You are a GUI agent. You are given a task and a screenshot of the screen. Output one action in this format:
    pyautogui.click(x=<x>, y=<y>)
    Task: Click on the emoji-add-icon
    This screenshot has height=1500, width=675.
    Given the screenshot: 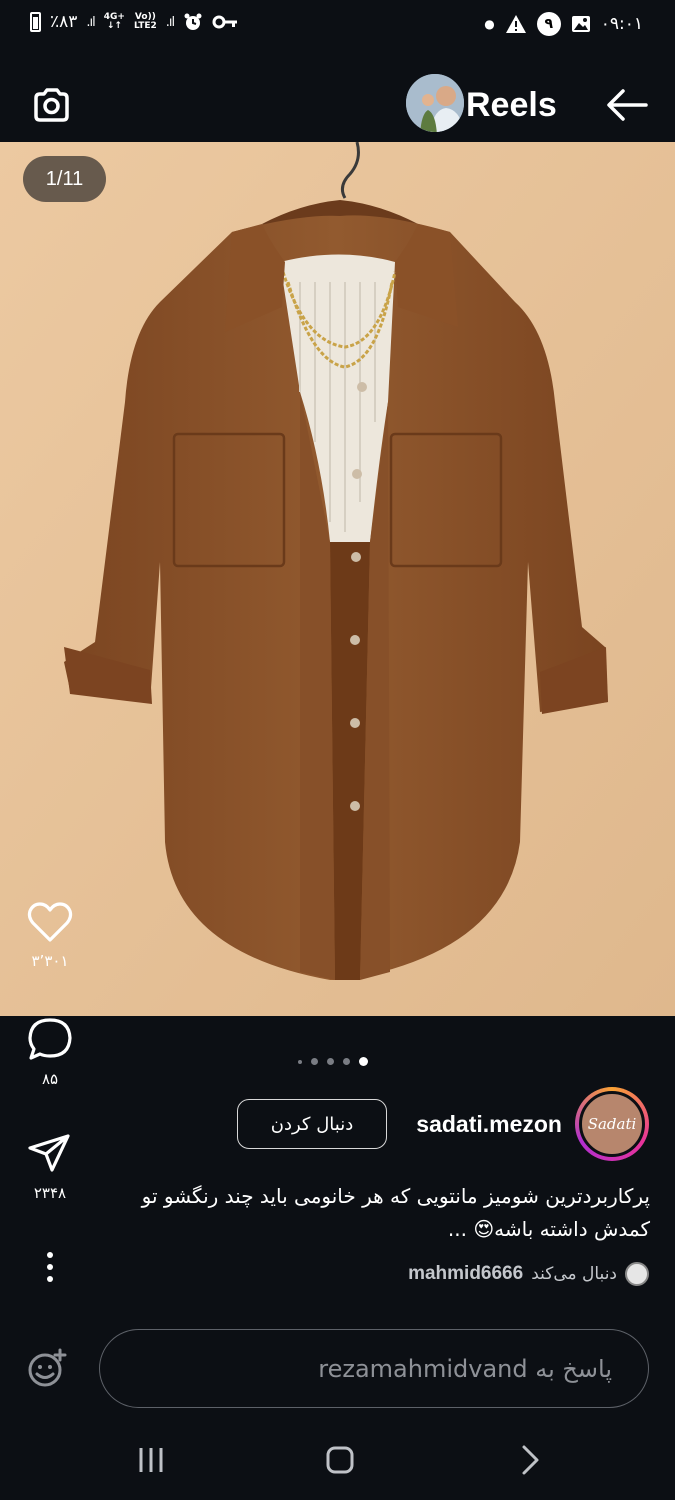 What is the action you would take?
    pyautogui.click(x=47, y=1369)
    